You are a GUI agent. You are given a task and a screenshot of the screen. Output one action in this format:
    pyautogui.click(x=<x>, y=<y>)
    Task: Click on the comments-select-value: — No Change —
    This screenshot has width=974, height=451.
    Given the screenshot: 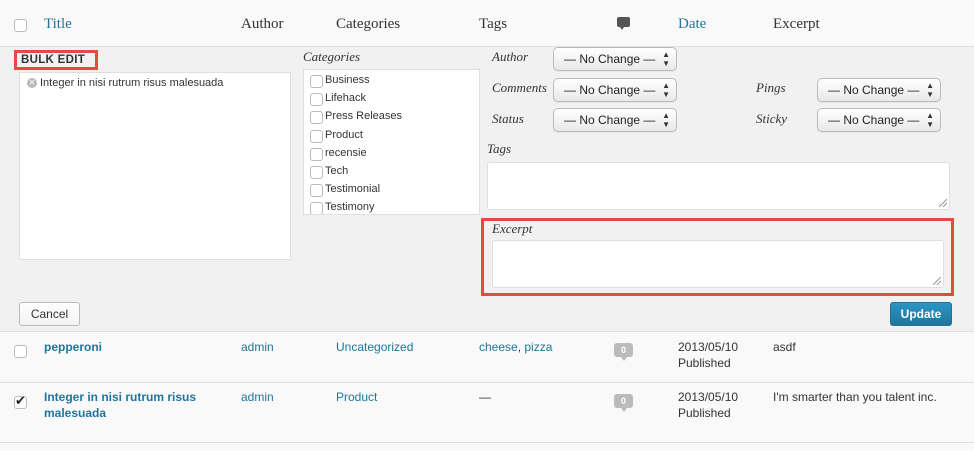 What is the action you would take?
    pyautogui.click(x=610, y=90)
    